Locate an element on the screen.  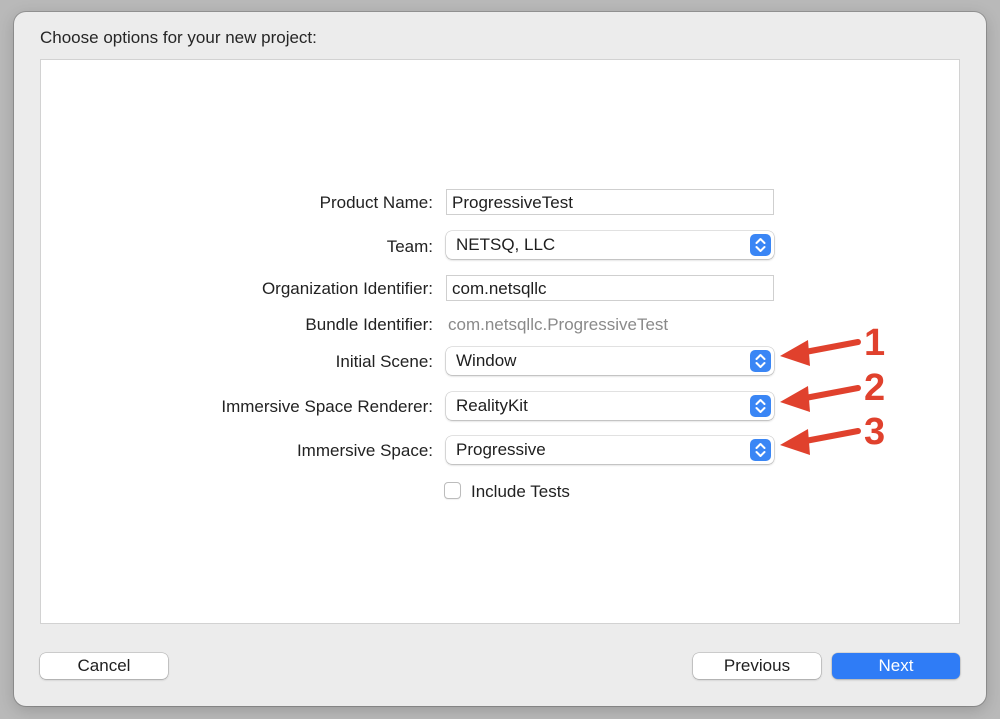
initial-scene-popup-value: Window is located at coordinates (486, 360).